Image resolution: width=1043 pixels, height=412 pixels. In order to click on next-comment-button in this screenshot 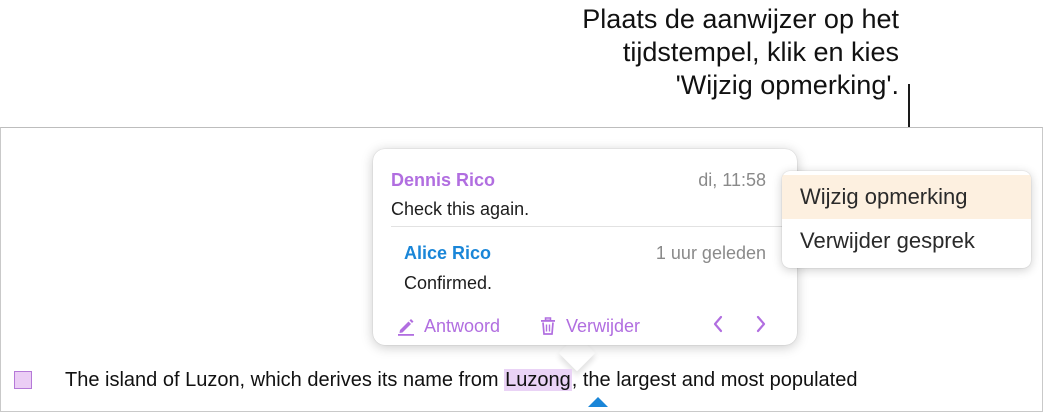, I will do `click(761, 324)`.